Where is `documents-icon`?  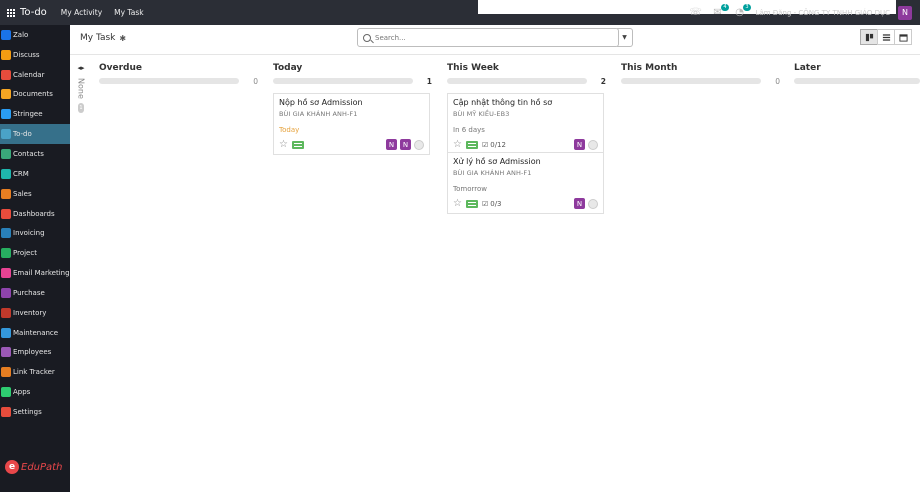 documents-icon is located at coordinates (6, 94).